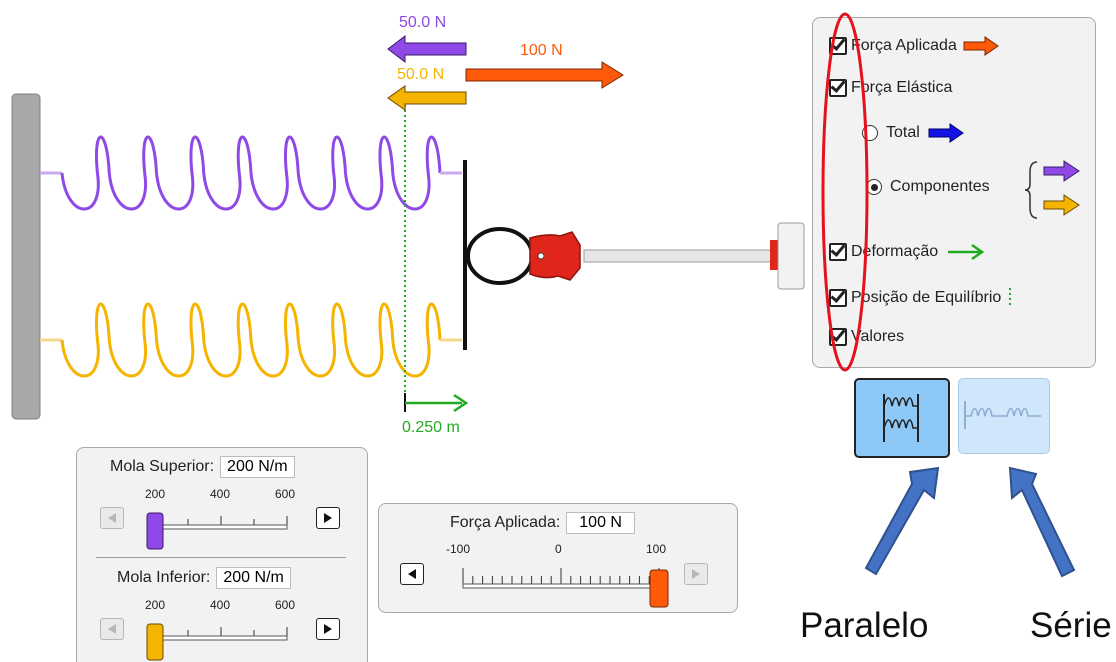  I want to click on components-radio: Componentes, so click(928, 187).